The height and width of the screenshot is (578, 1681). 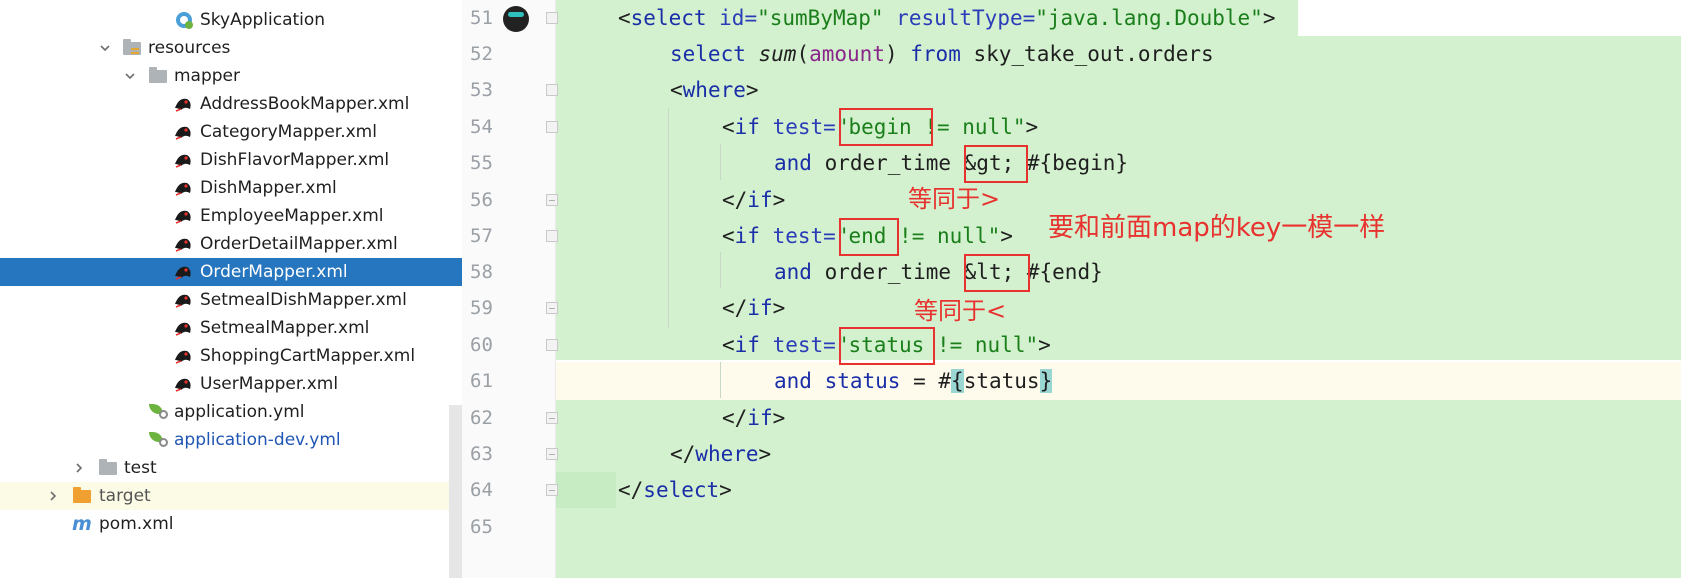 What do you see at coordinates (516, 19) in the screenshot?
I see `avatar` at bounding box center [516, 19].